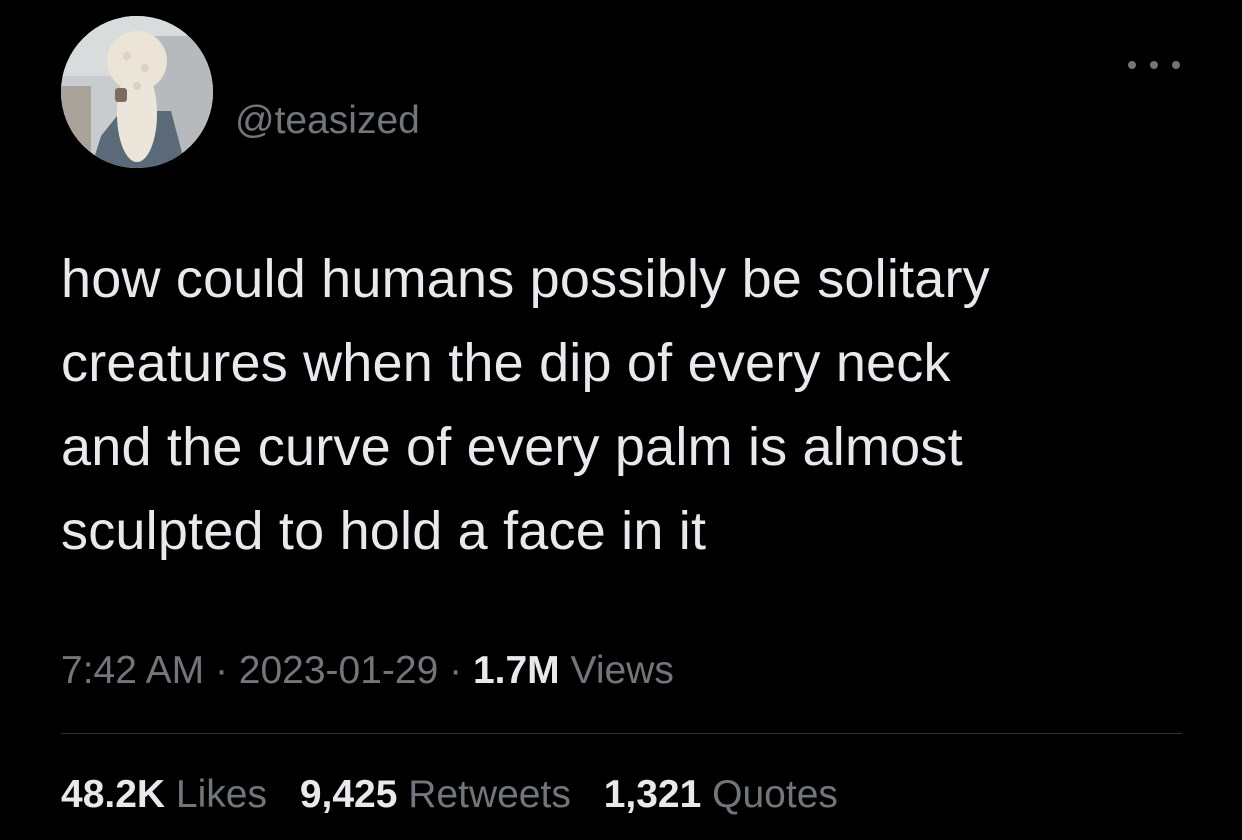 Image resolution: width=1242 pixels, height=840 pixels. Describe the element at coordinates (113, 794) in the screenshot. I see `likes-count: 48.2K` at that location.